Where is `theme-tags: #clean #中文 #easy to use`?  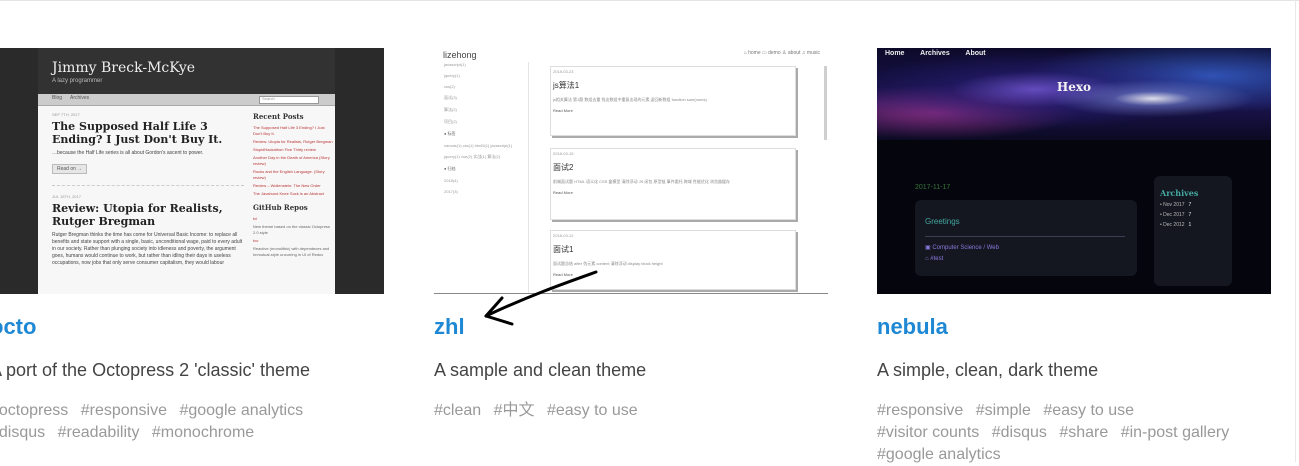 theme-tags: #clean #中文 #easy to use is located at coordinates (629, 411).